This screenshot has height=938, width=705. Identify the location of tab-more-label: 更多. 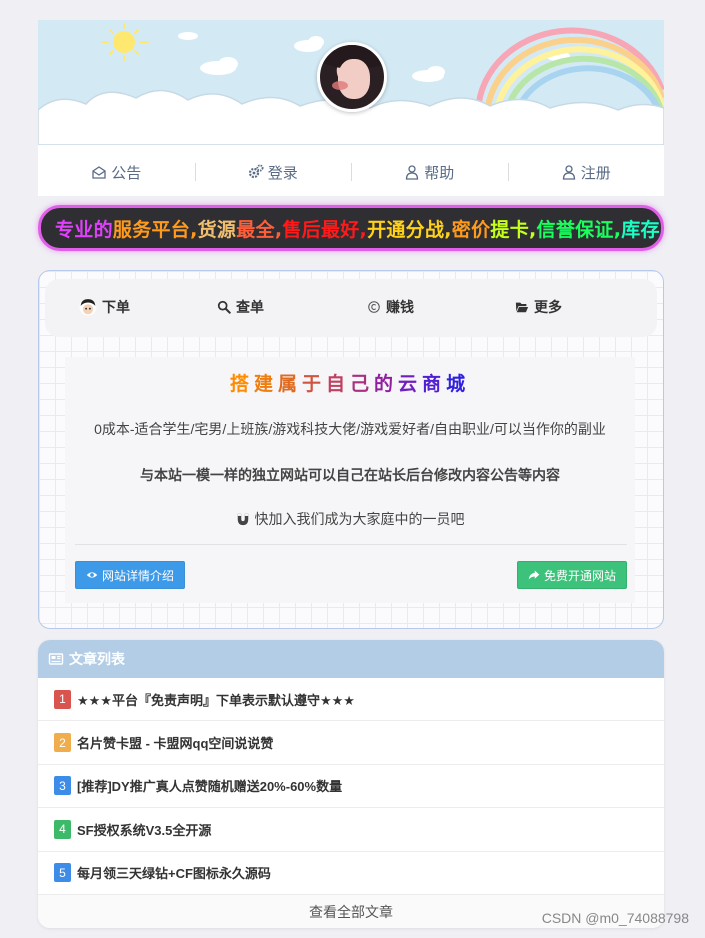
(548, 307).